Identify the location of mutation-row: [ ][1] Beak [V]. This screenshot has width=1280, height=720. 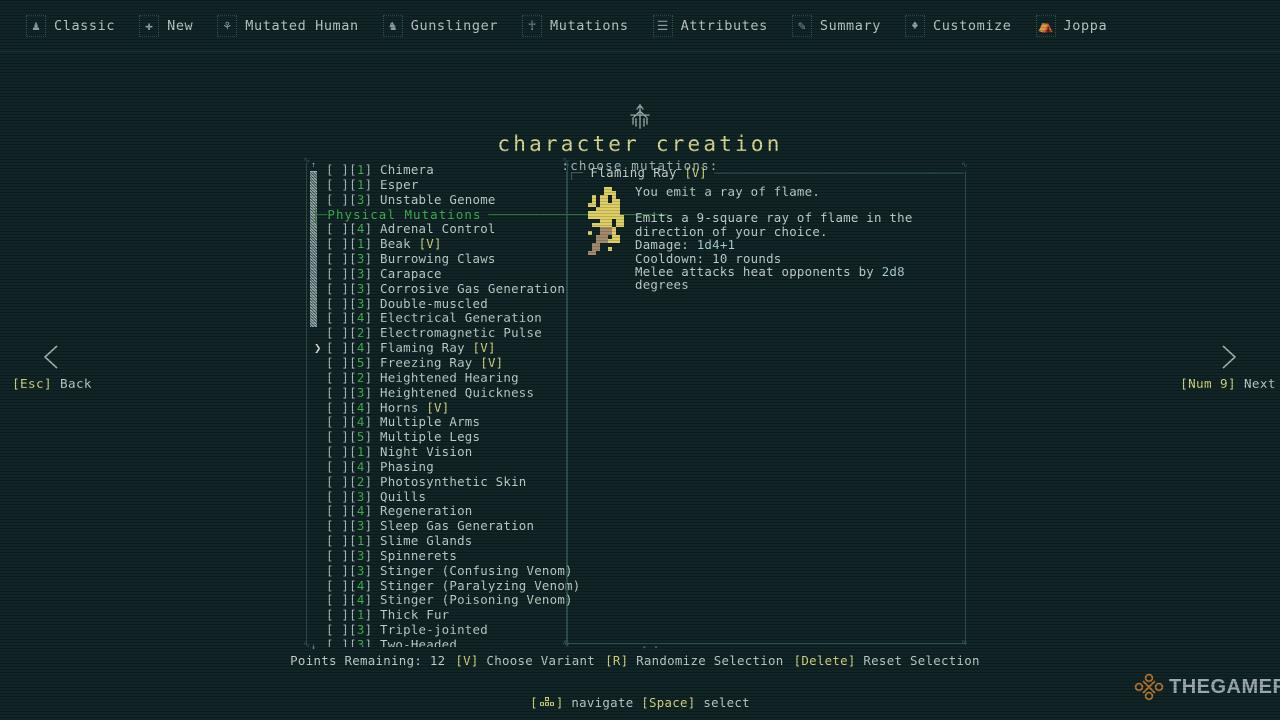
(446, 244).